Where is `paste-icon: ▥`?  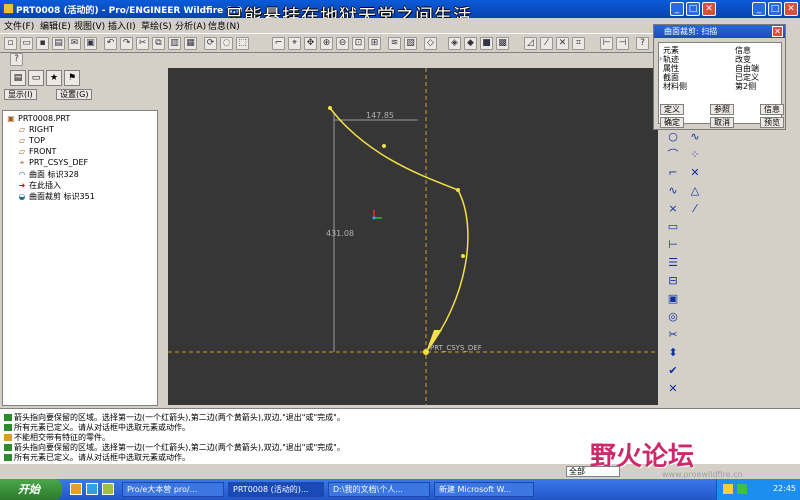
paste-icon: ▥ is located at coordinates (174, 43).